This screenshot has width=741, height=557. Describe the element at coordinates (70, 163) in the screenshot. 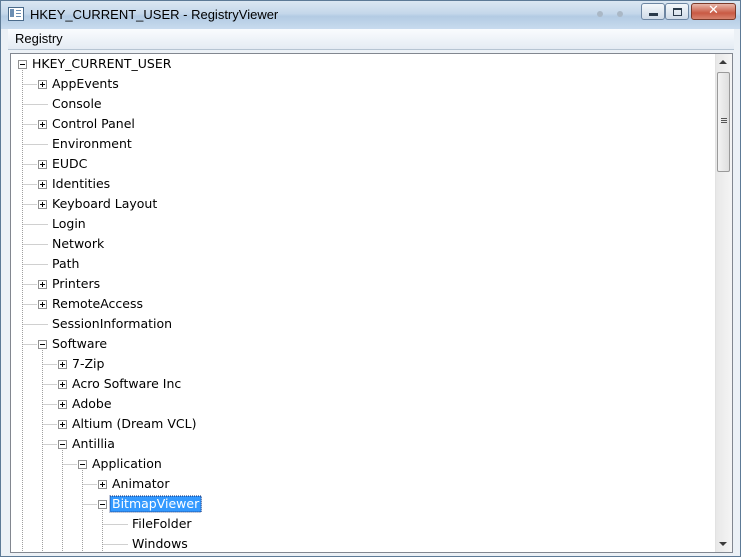

I see `tree-node-eudc: EUDC` at that location.